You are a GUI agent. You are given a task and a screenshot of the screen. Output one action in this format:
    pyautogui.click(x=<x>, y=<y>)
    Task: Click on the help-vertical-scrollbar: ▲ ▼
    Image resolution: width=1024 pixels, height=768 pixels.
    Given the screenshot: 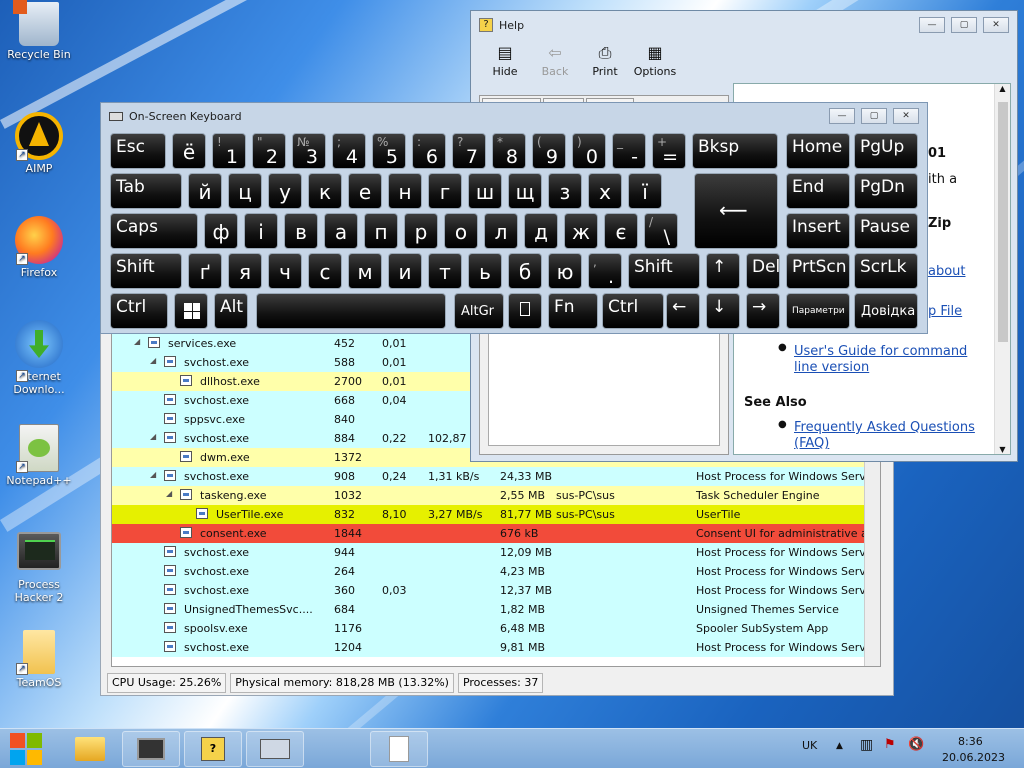 What is the action you would take?
    pyautogui.click(x=1002, y=269)
    